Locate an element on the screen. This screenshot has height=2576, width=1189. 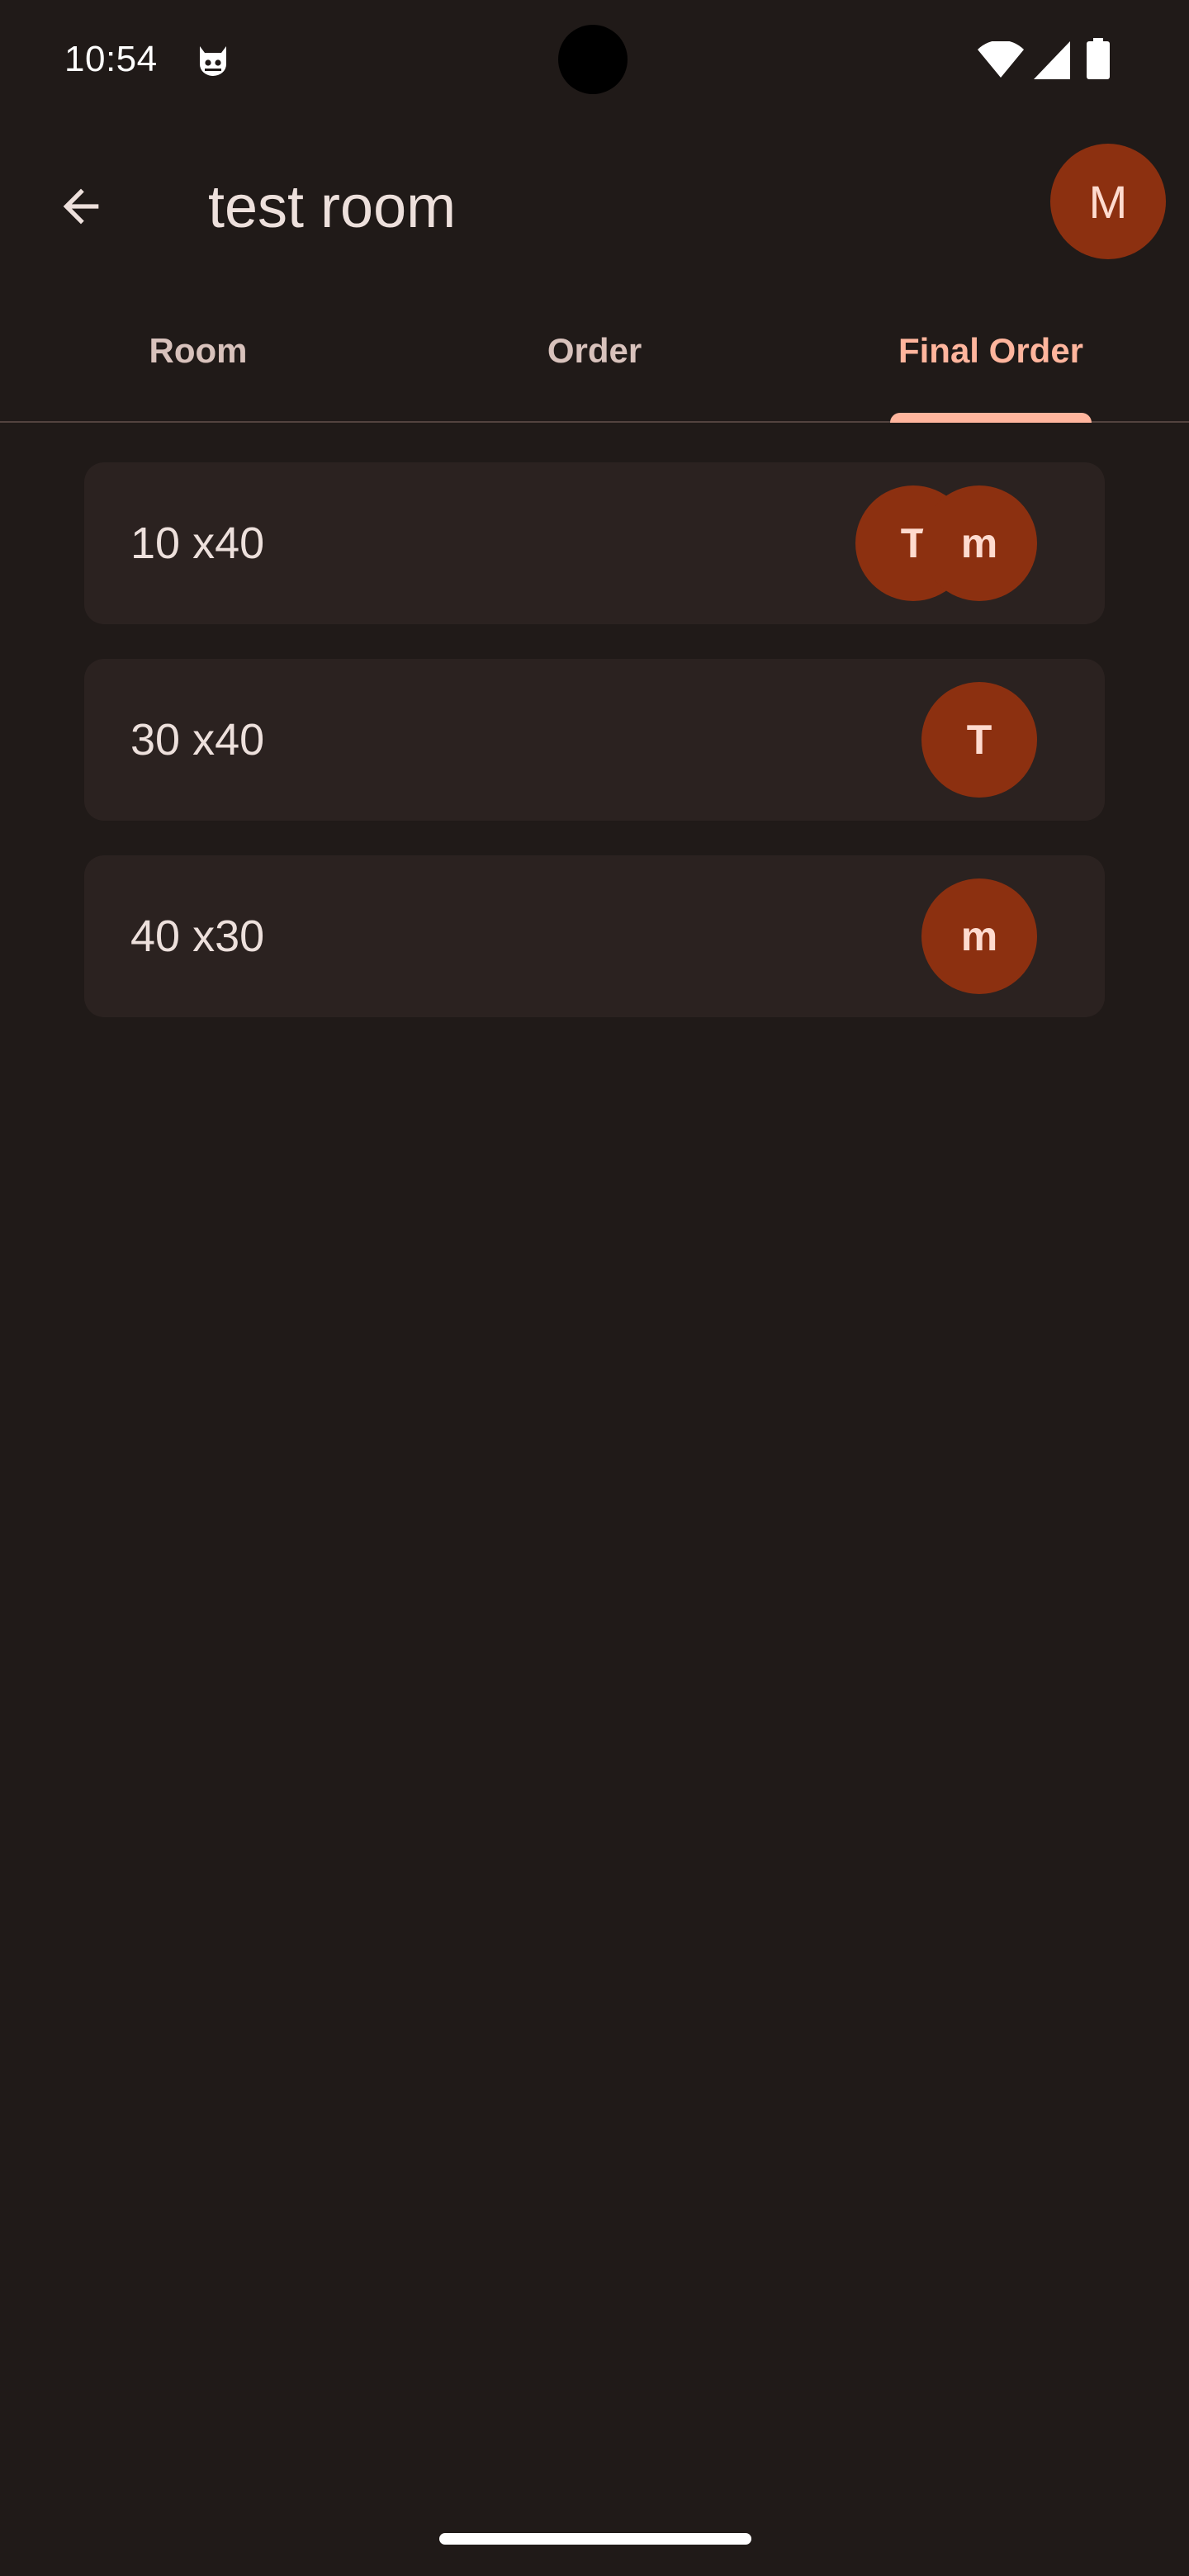
status-time: 10:54 is located at coordinates (111, 59).